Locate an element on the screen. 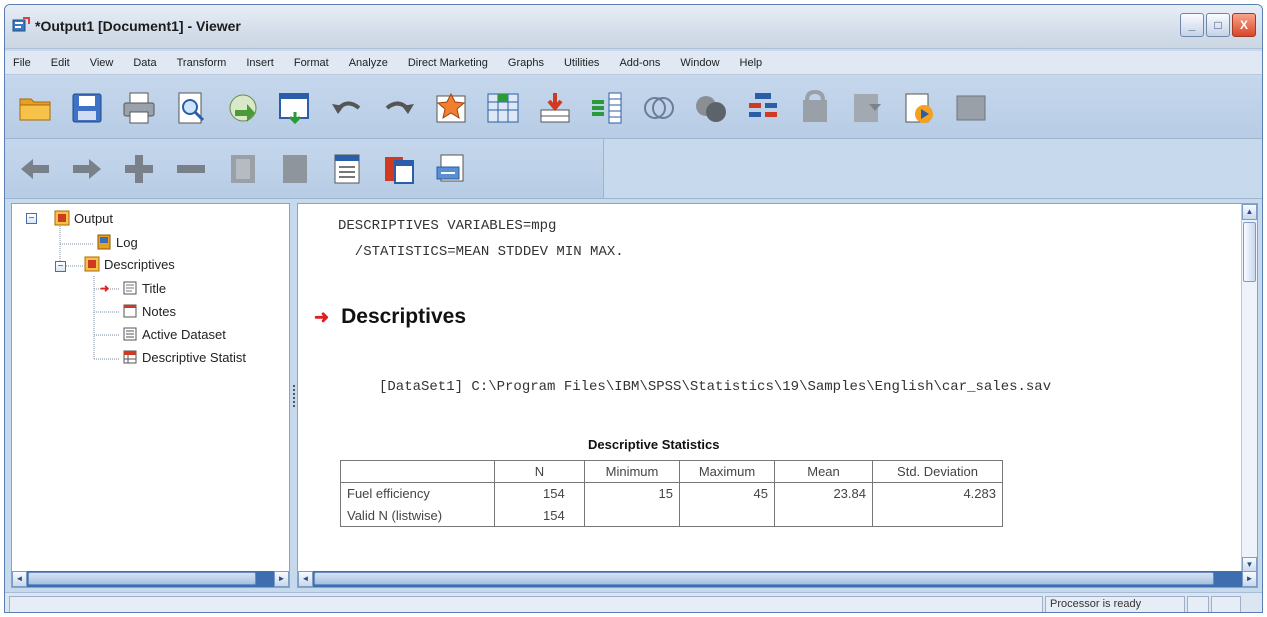 The height and width of the screenshot is (617, 1267). row-label: Valid N (listwise) is located at coordinates (417, 515).